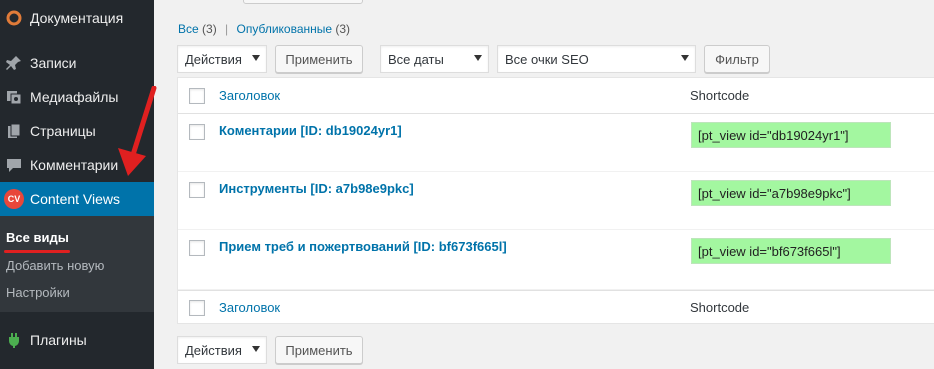 Image resolution: width=934 pixels, height=369 pixels. I want to click on bulk-action-select: Действия, so click(222, 59).